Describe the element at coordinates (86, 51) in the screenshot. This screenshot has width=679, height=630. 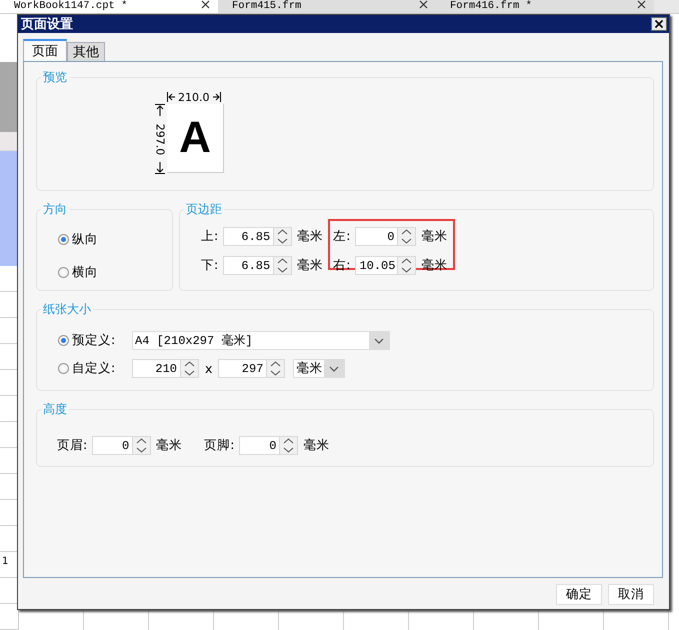
I see `tab: 其他` at that location.